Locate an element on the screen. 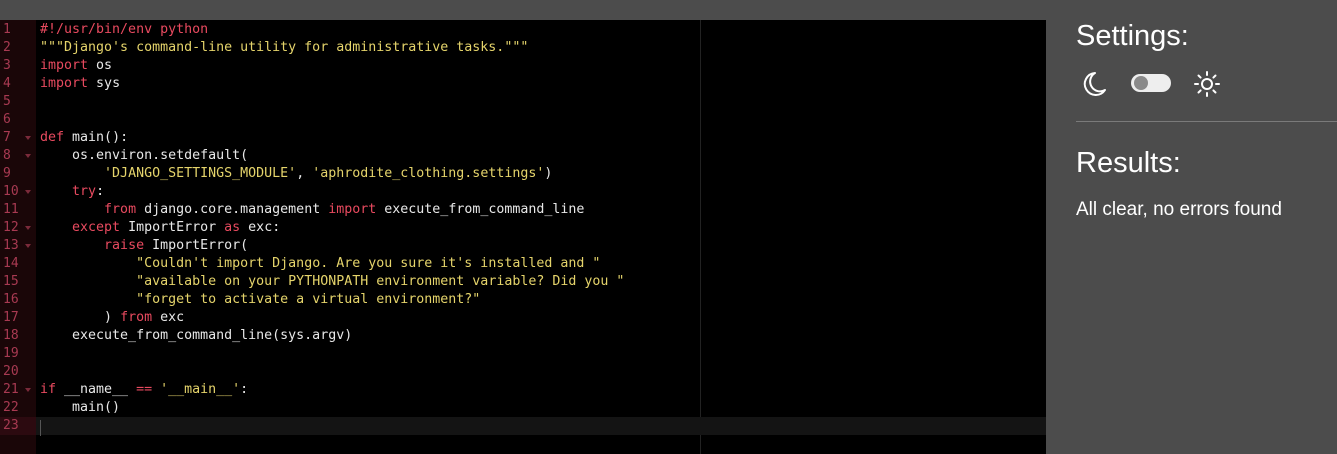 This screenshot has width=1337, height=454. theme-toggle-switch is located at coordinates (1151, 83).